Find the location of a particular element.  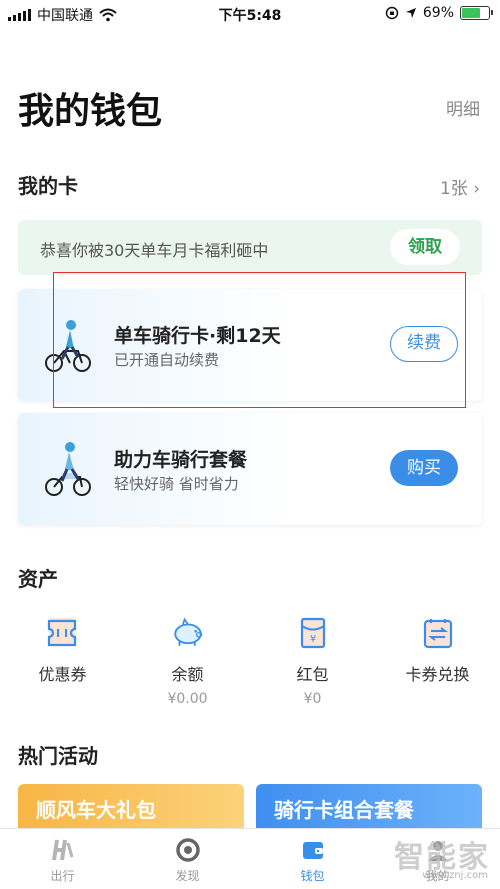

battery-percent: 69% is located at coordinates (438, 13).